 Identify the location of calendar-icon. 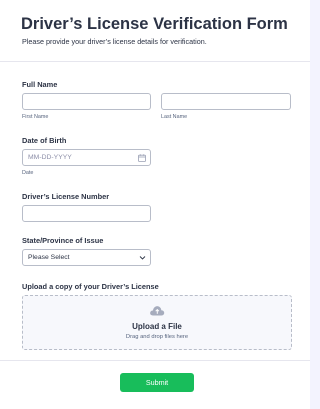
(142, 158).